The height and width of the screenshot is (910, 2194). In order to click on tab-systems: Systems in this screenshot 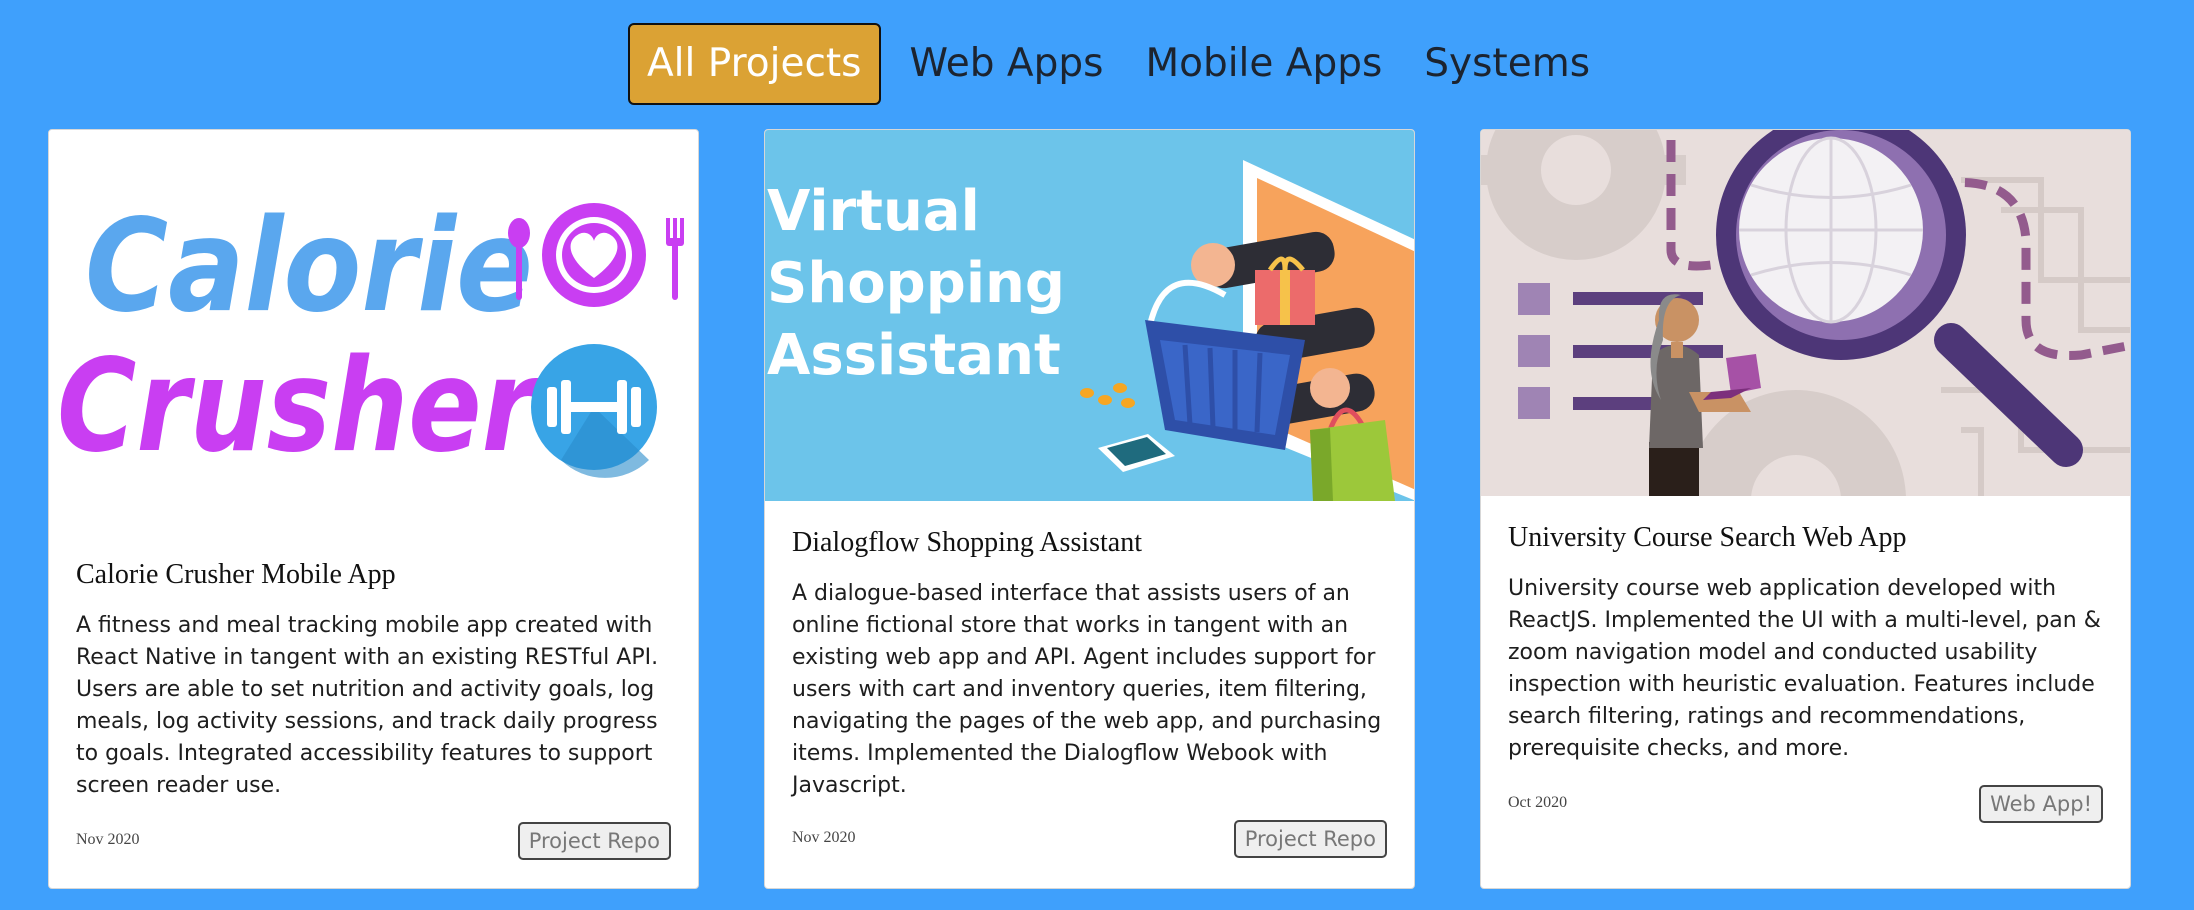, I will do `click(1507, 64)`.